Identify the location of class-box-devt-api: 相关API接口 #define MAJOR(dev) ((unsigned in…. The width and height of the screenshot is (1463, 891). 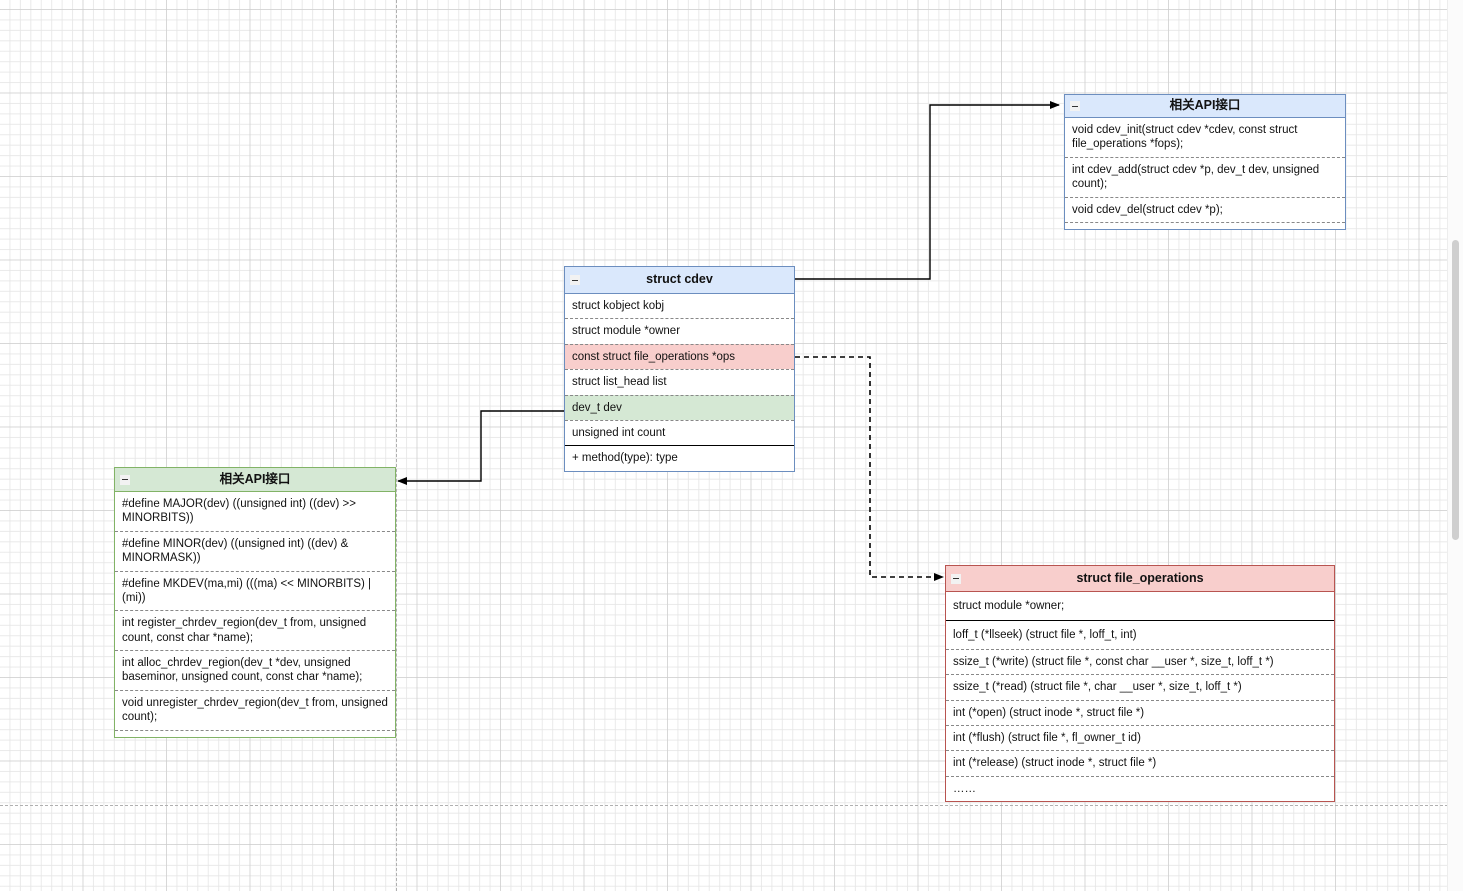
(255, 602).